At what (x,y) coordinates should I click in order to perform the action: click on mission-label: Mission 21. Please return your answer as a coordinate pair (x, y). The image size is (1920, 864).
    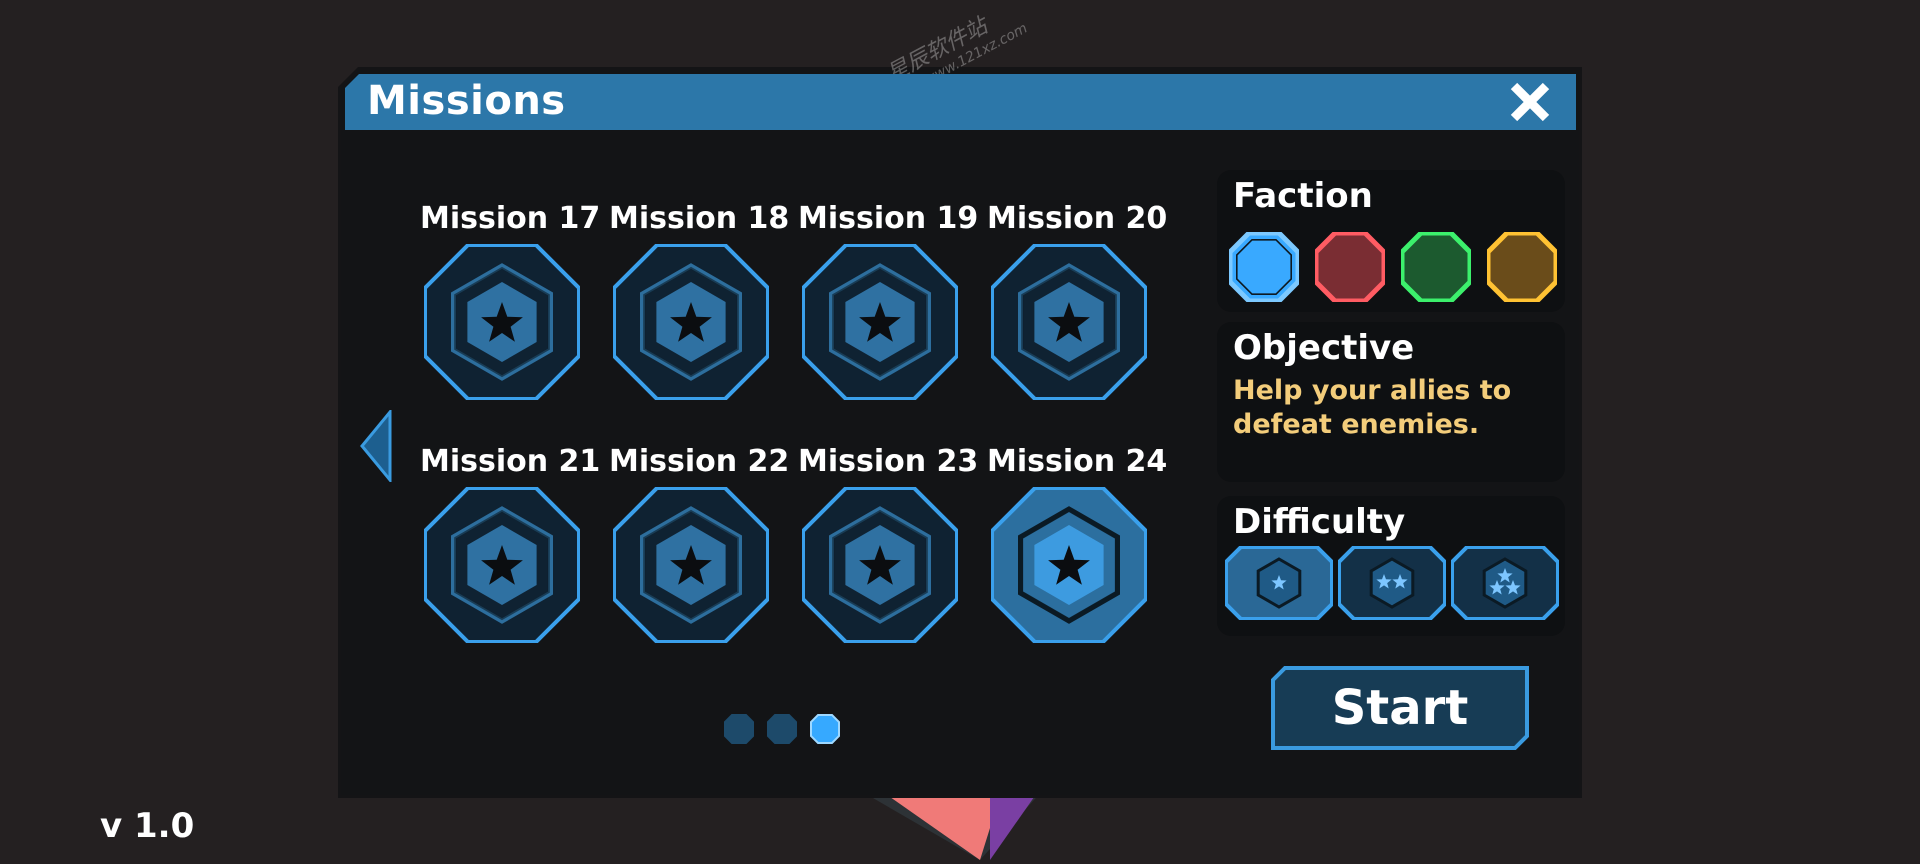
    Looking at the image, I should click on (510, 461).